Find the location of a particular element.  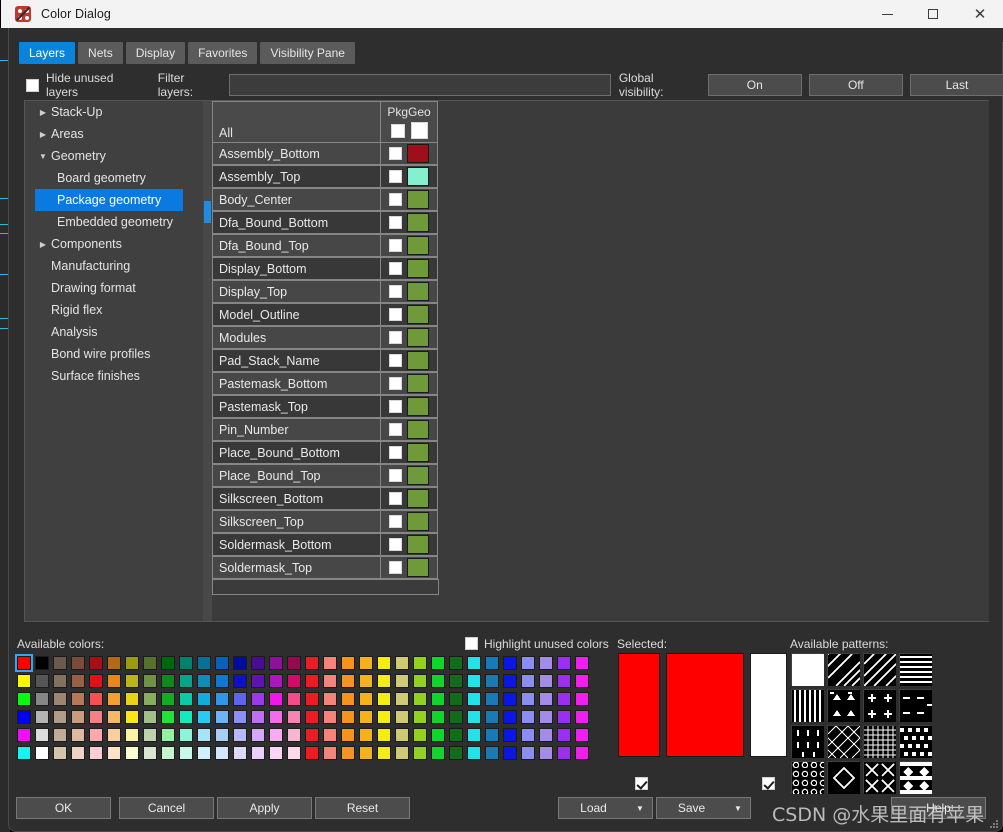

pattern-swatch-dots-diagonal is located at coordinates (915, 741).